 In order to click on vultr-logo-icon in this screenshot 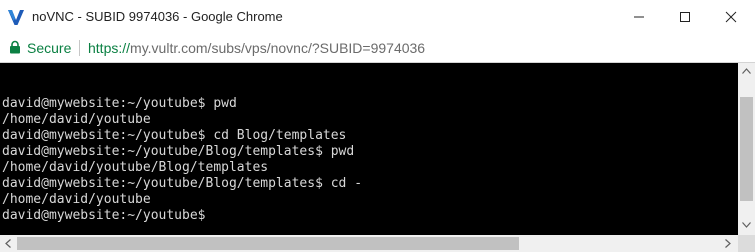, I will do `click(16, 17)`.